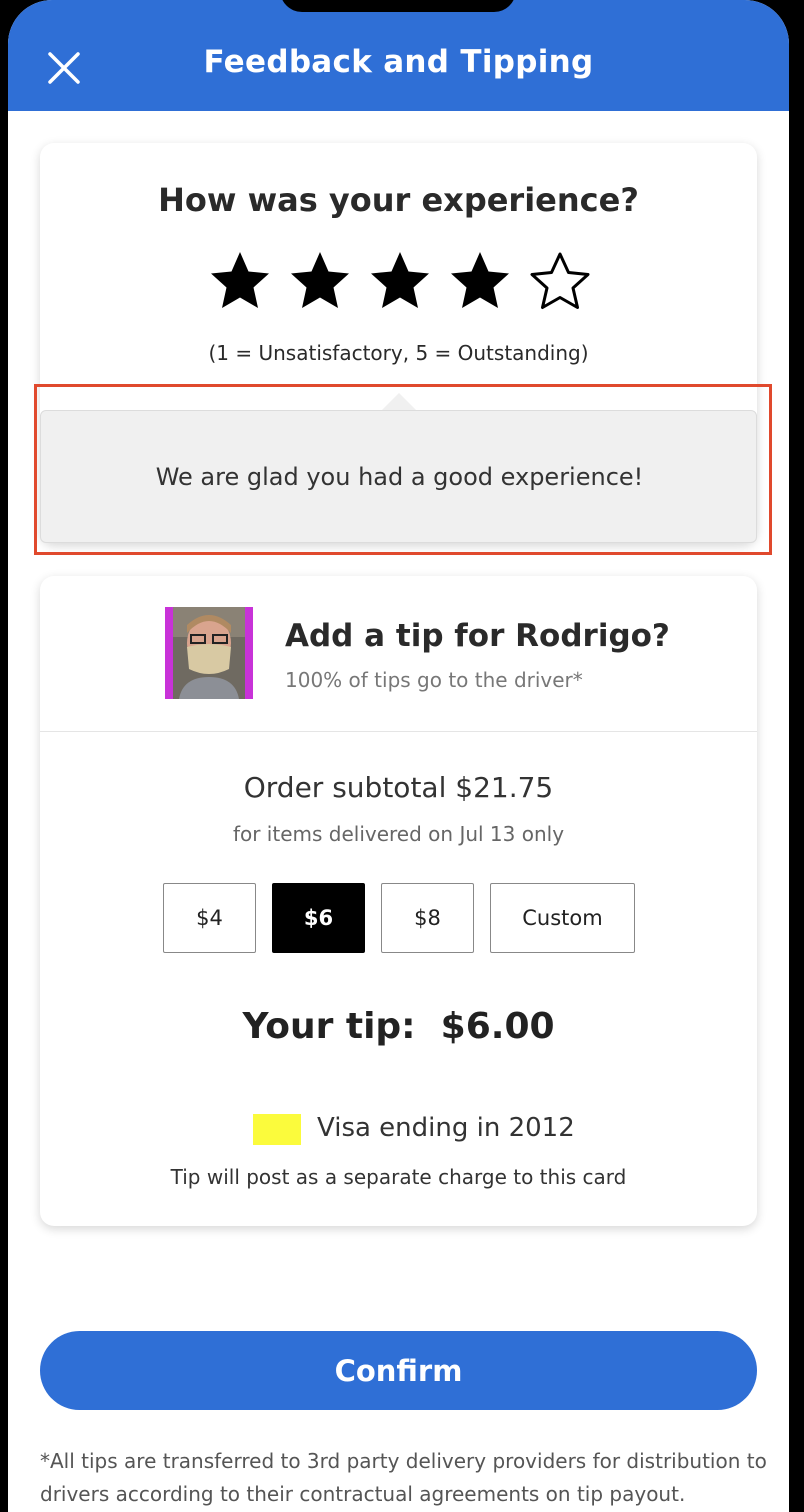  Describe the element at coordinates (398, 353) in the screenshot. I see `rating-scale-hint: (1 = Unsatisfactory, 5 = Outstanding)` at that location.